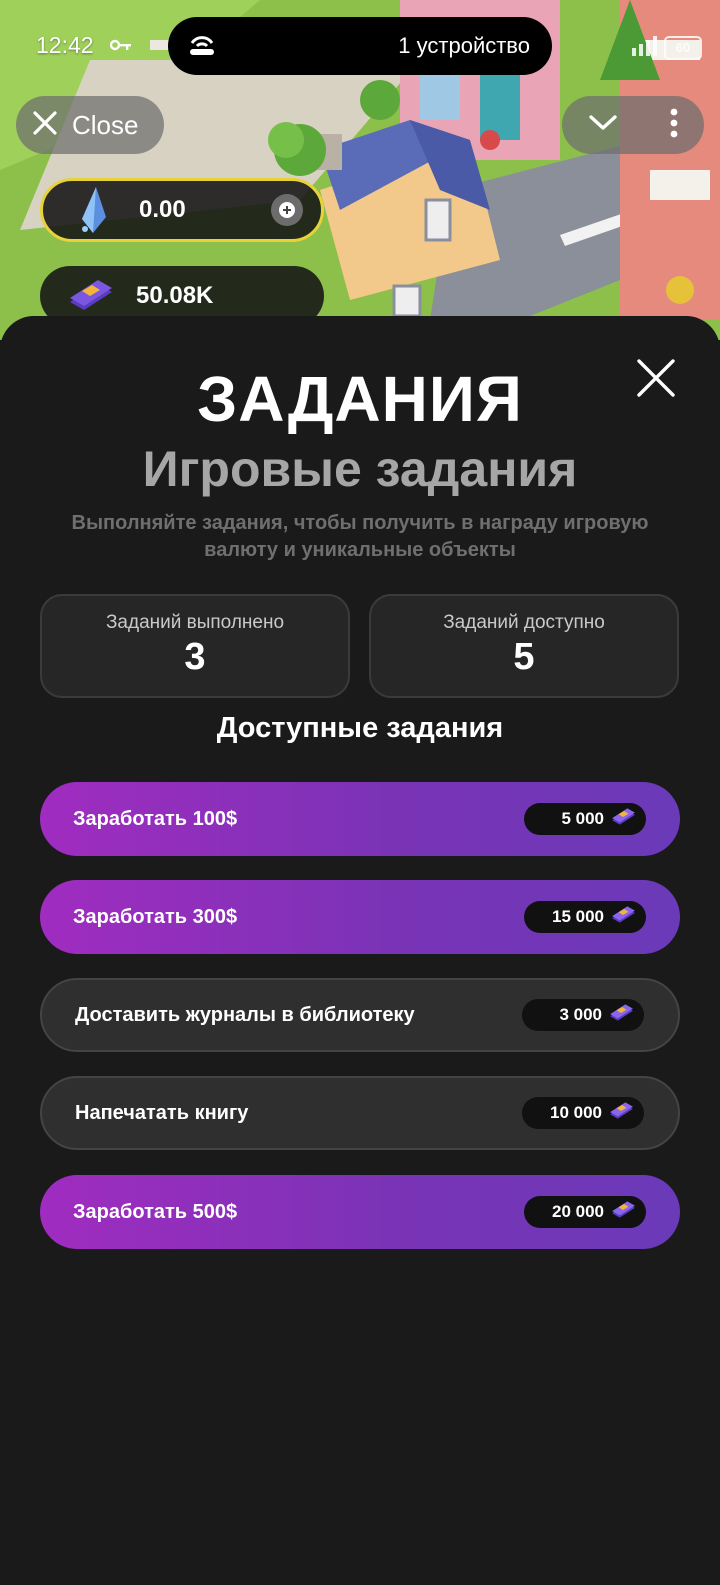 The width and height of the screenshot is (720, 1585). What do you see at coordinates (360, 399) in the screenshot?
I see `sheet-title: ЗАДАНИЯ` at bounding box center [360, 399].